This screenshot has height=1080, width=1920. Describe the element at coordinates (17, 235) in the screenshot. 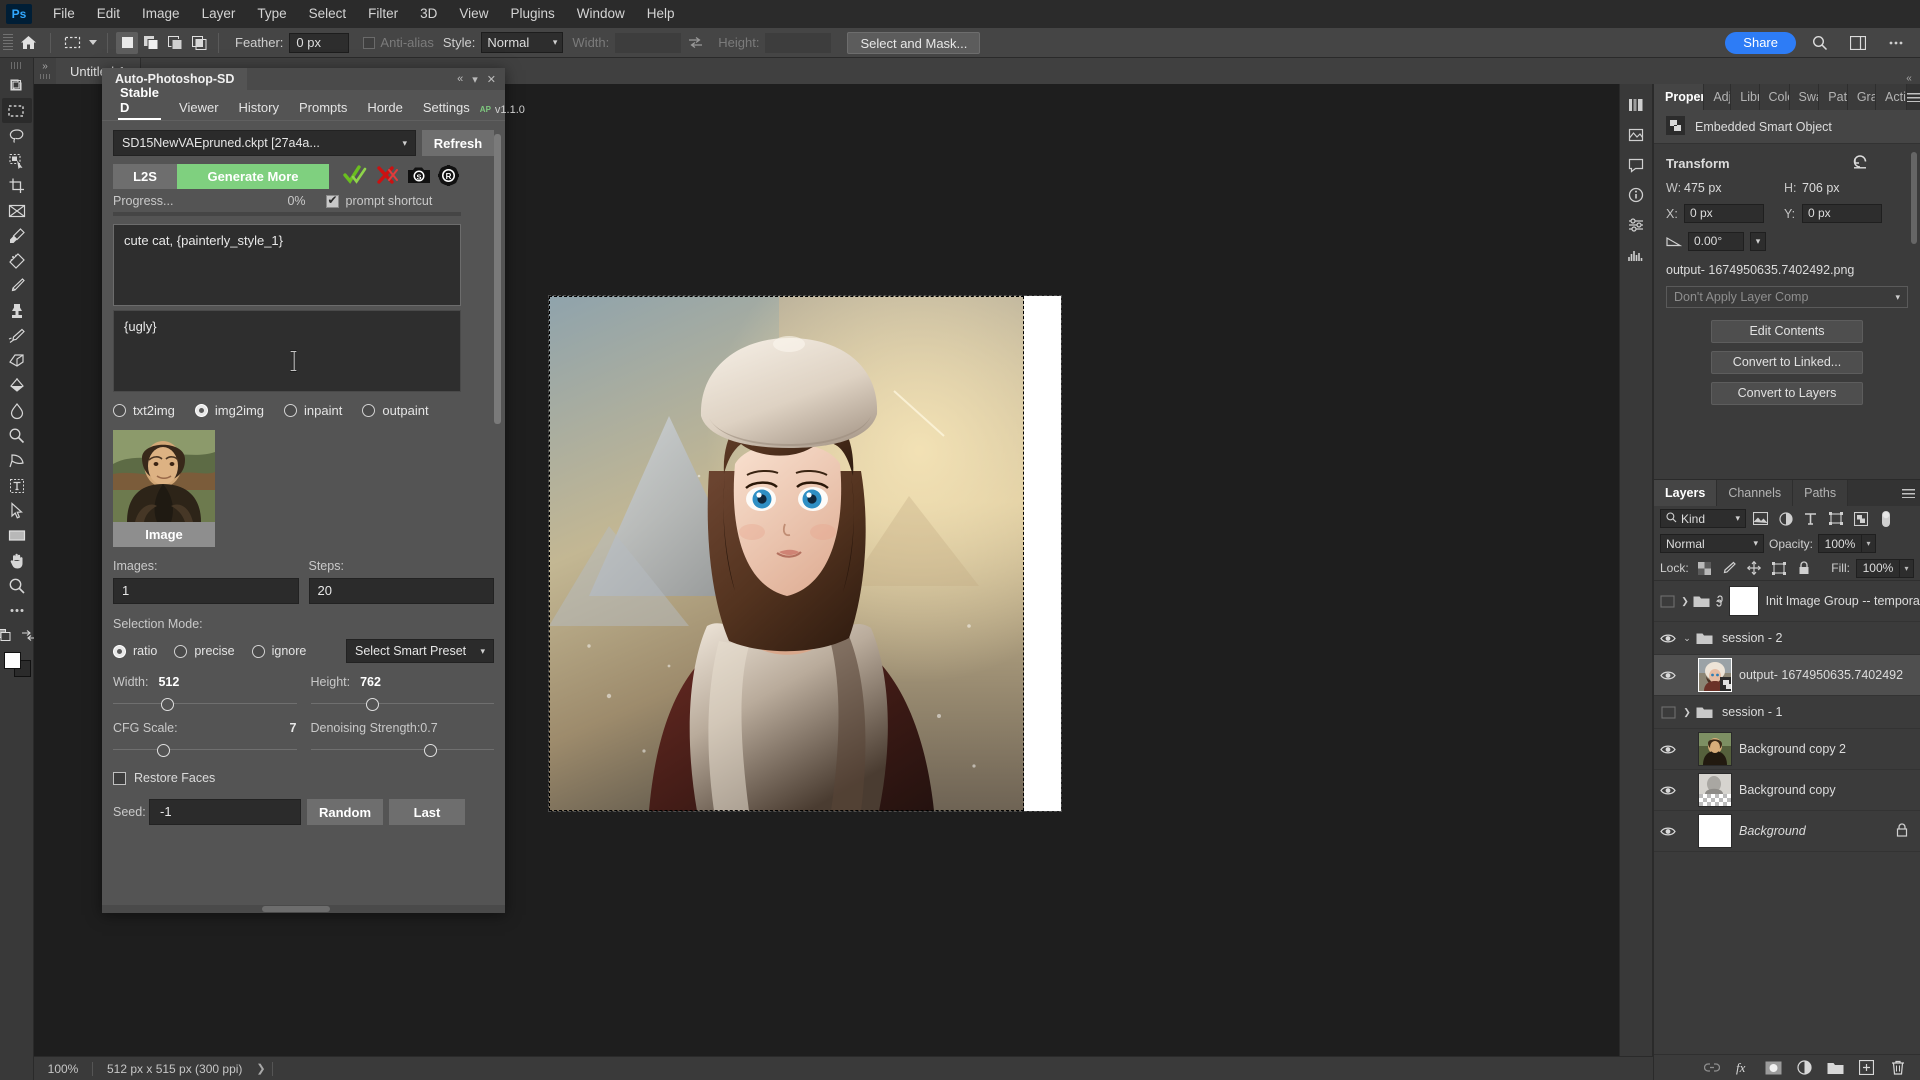

I see `eyedropper-tool` at that location.